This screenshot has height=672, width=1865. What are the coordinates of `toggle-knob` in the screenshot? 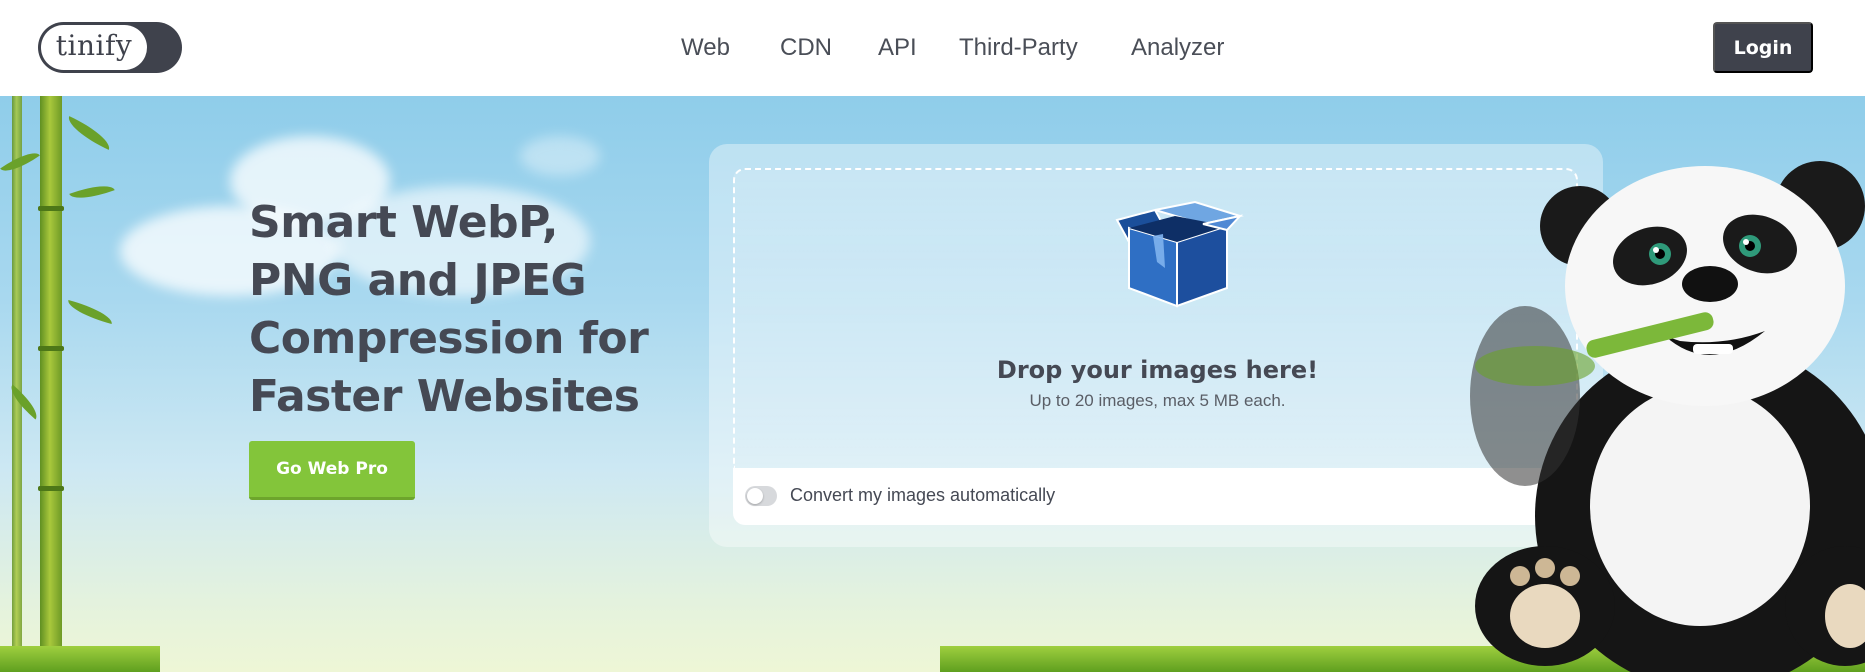 It's located at (755, 496).